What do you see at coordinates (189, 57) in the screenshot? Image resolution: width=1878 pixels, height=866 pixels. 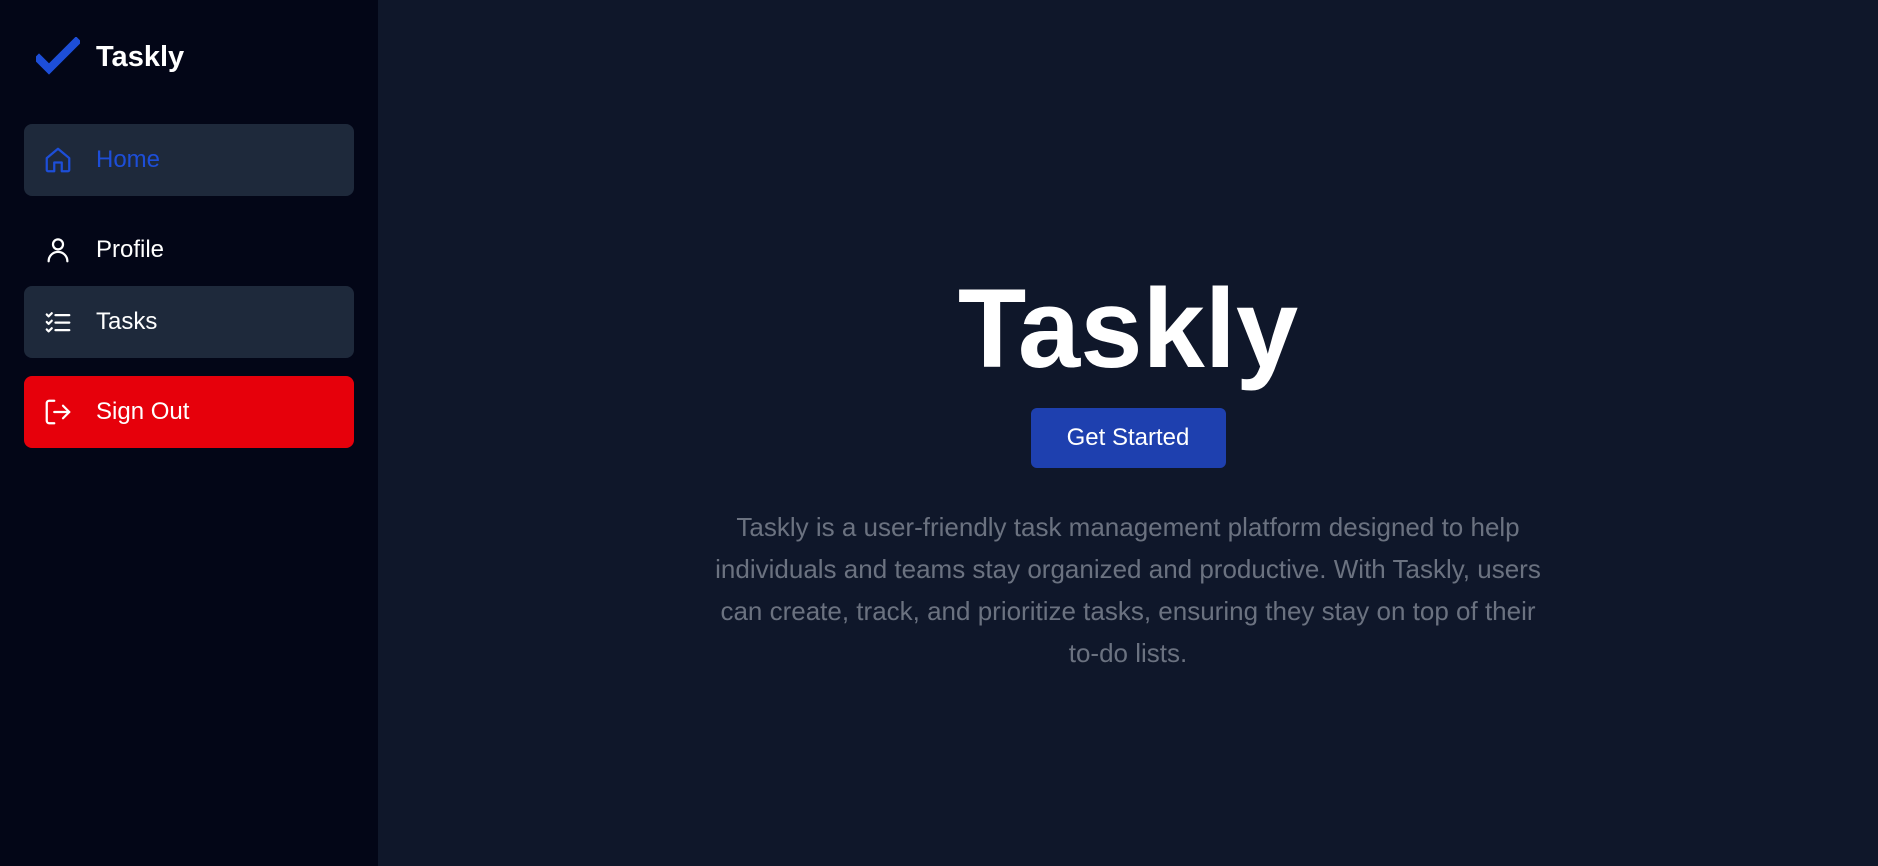 I see `brand: Taskly` at bounding box center [189, 57].